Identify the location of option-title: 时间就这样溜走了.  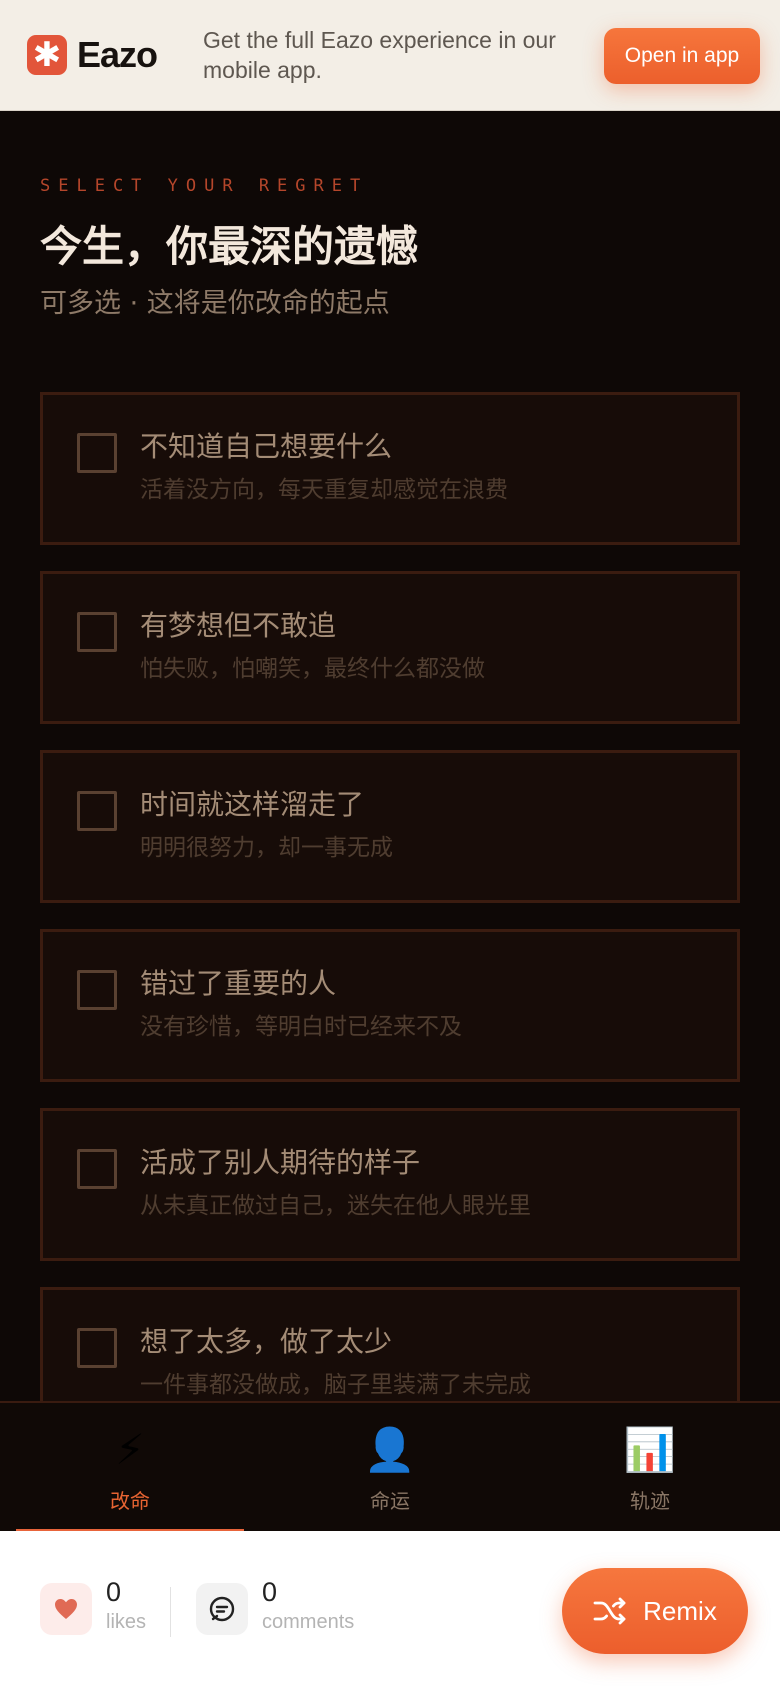
(252, 804).